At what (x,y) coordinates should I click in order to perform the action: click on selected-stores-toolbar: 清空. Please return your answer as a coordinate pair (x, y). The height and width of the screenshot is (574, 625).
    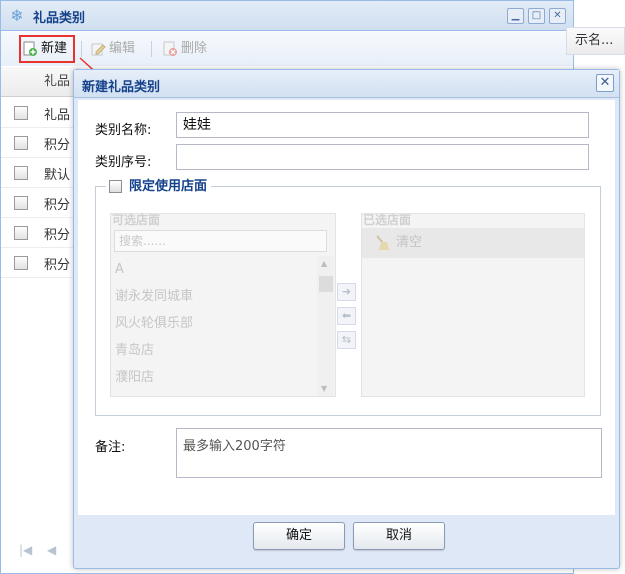
    Looking at the image, I should click on (473, 243).